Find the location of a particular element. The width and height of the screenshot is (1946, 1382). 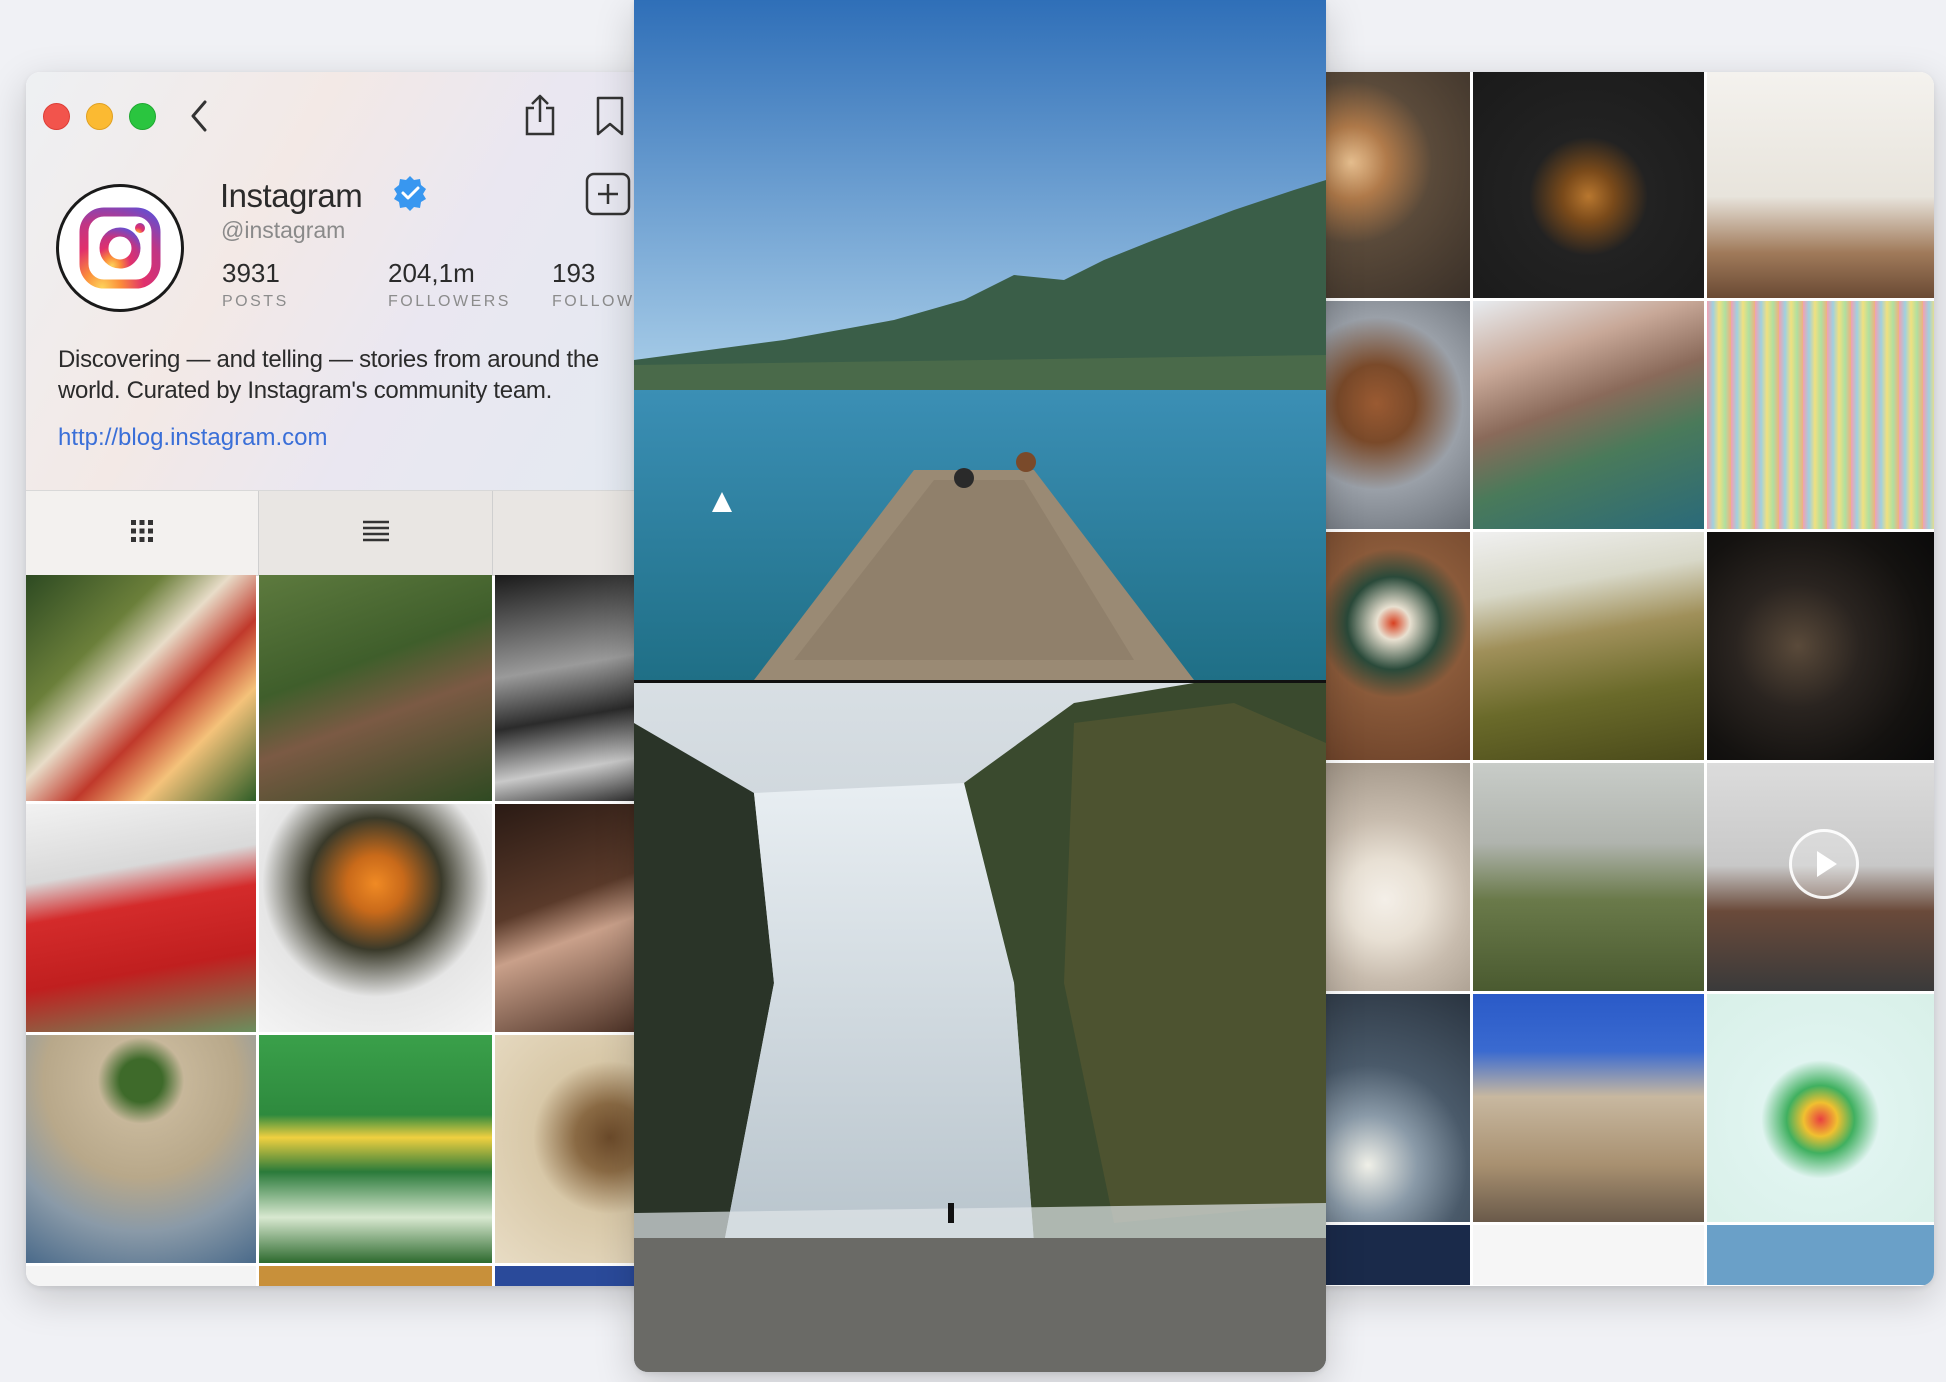

close-window-button is located at coordinates (56, 116).